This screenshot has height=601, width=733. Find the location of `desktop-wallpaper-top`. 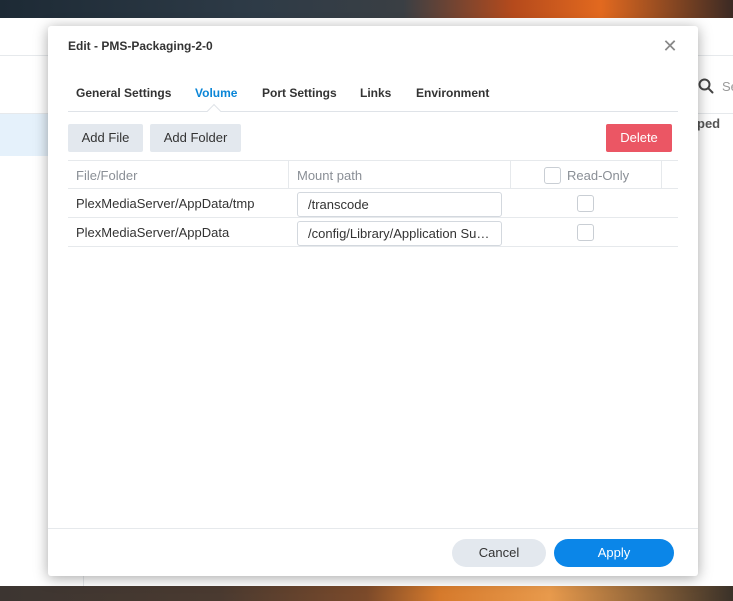

desktop-wallpaper-top is located at coordinates (366, 9).